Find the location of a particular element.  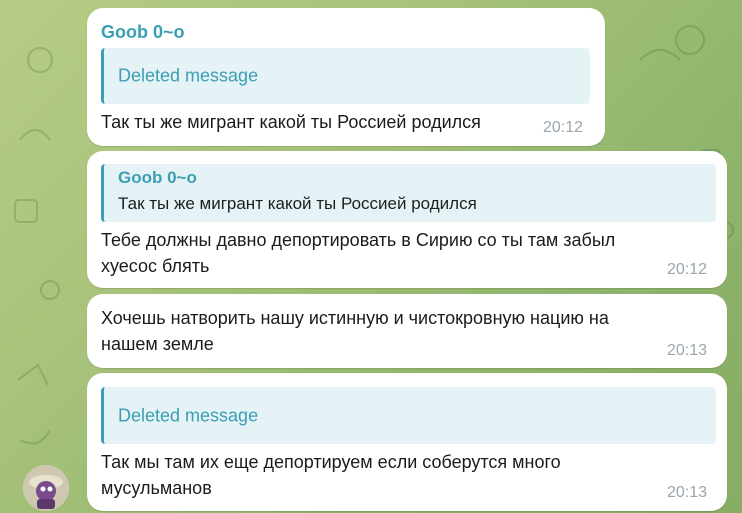

message-text-line-2: хуесос блять is located at coordinates (155, 266).